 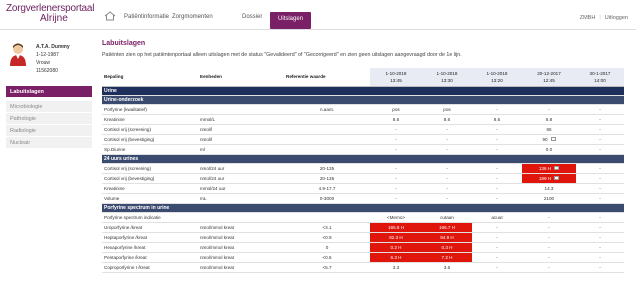 What do you see at coordinates (150, 237) in the screenshot?
I see `test-name-cell: Heptaporfyrine /kreat` at bounding box center [150, 237].